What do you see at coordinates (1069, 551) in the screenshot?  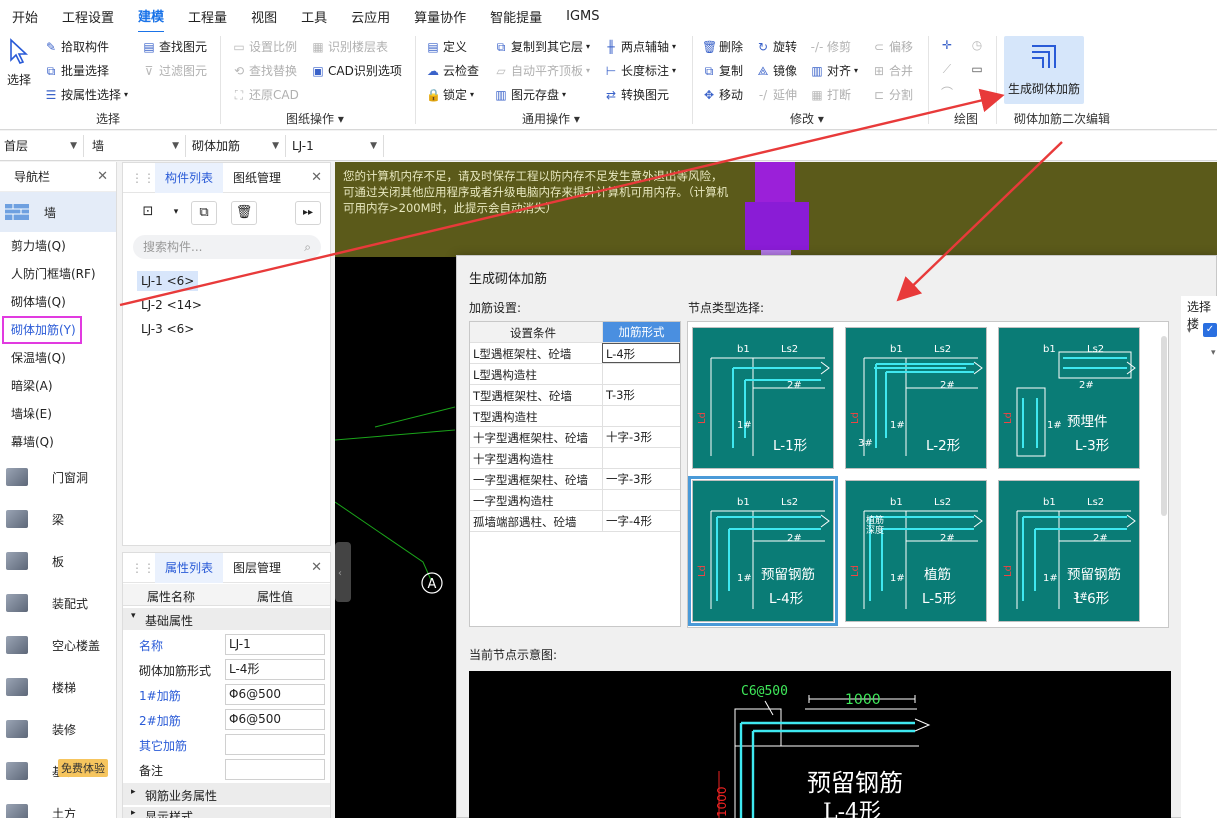 I see `node-type-option: b1 Ls2 2# 1# Ld 3# 预留钢筋 L-6形` at bounding box center [1069, 551].